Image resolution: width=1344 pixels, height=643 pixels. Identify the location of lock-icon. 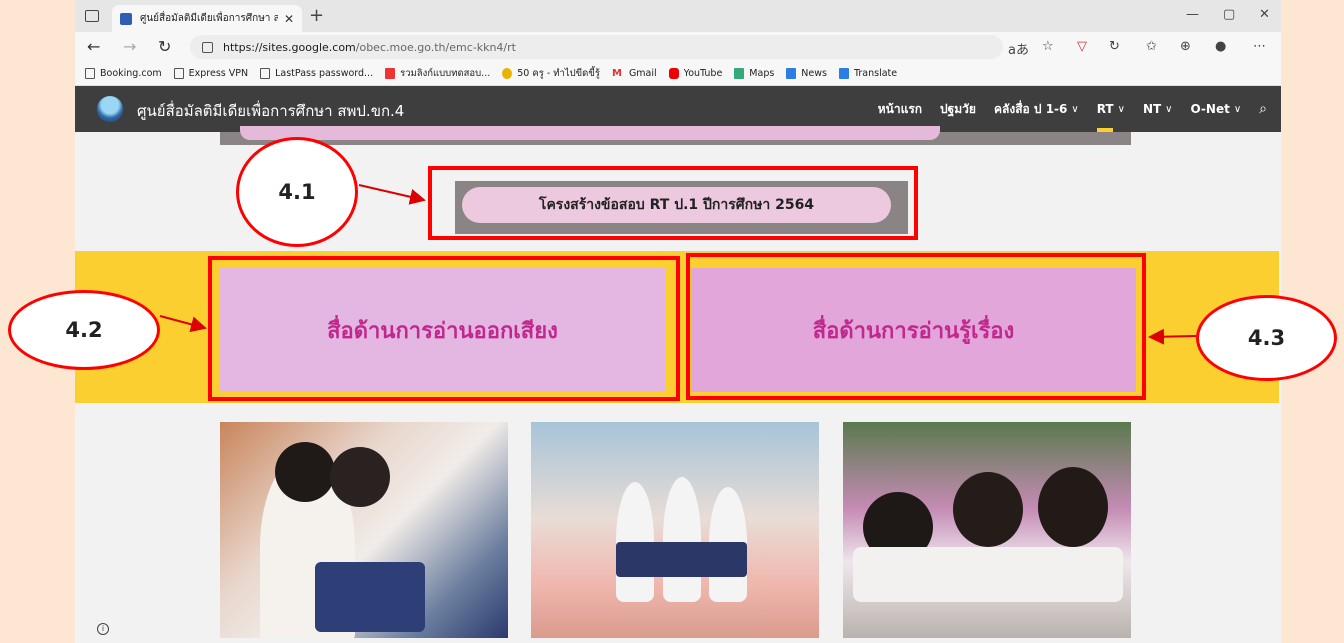
(207, 47).